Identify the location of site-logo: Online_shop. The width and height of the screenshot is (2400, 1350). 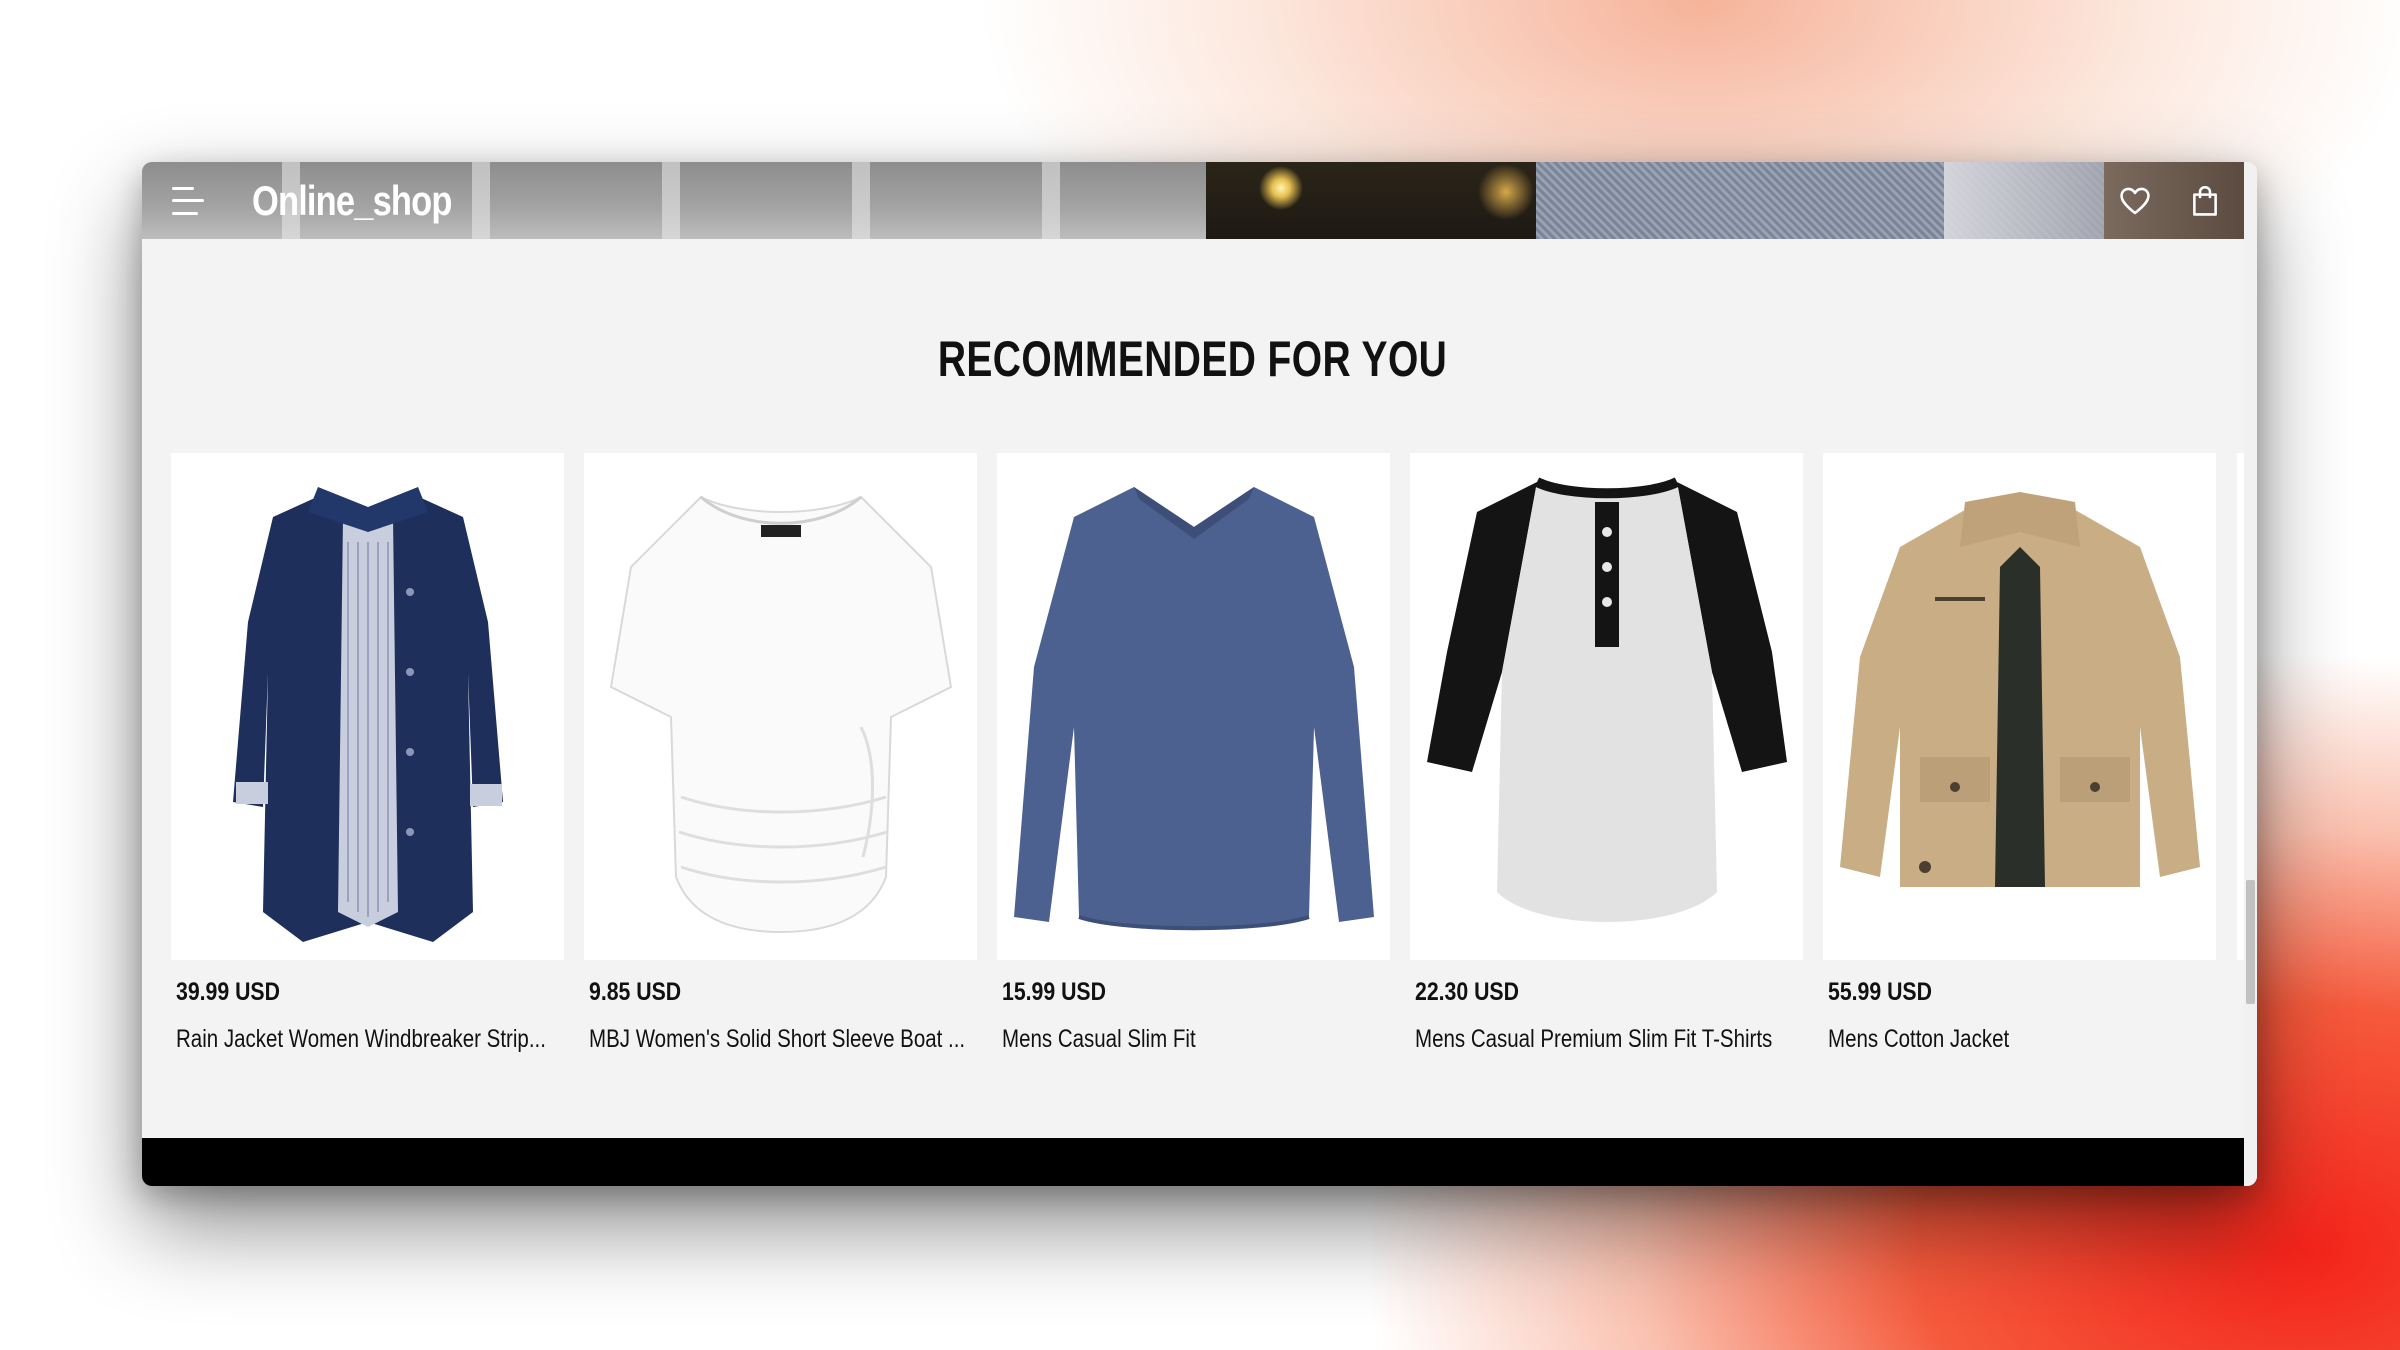
(352, 201).